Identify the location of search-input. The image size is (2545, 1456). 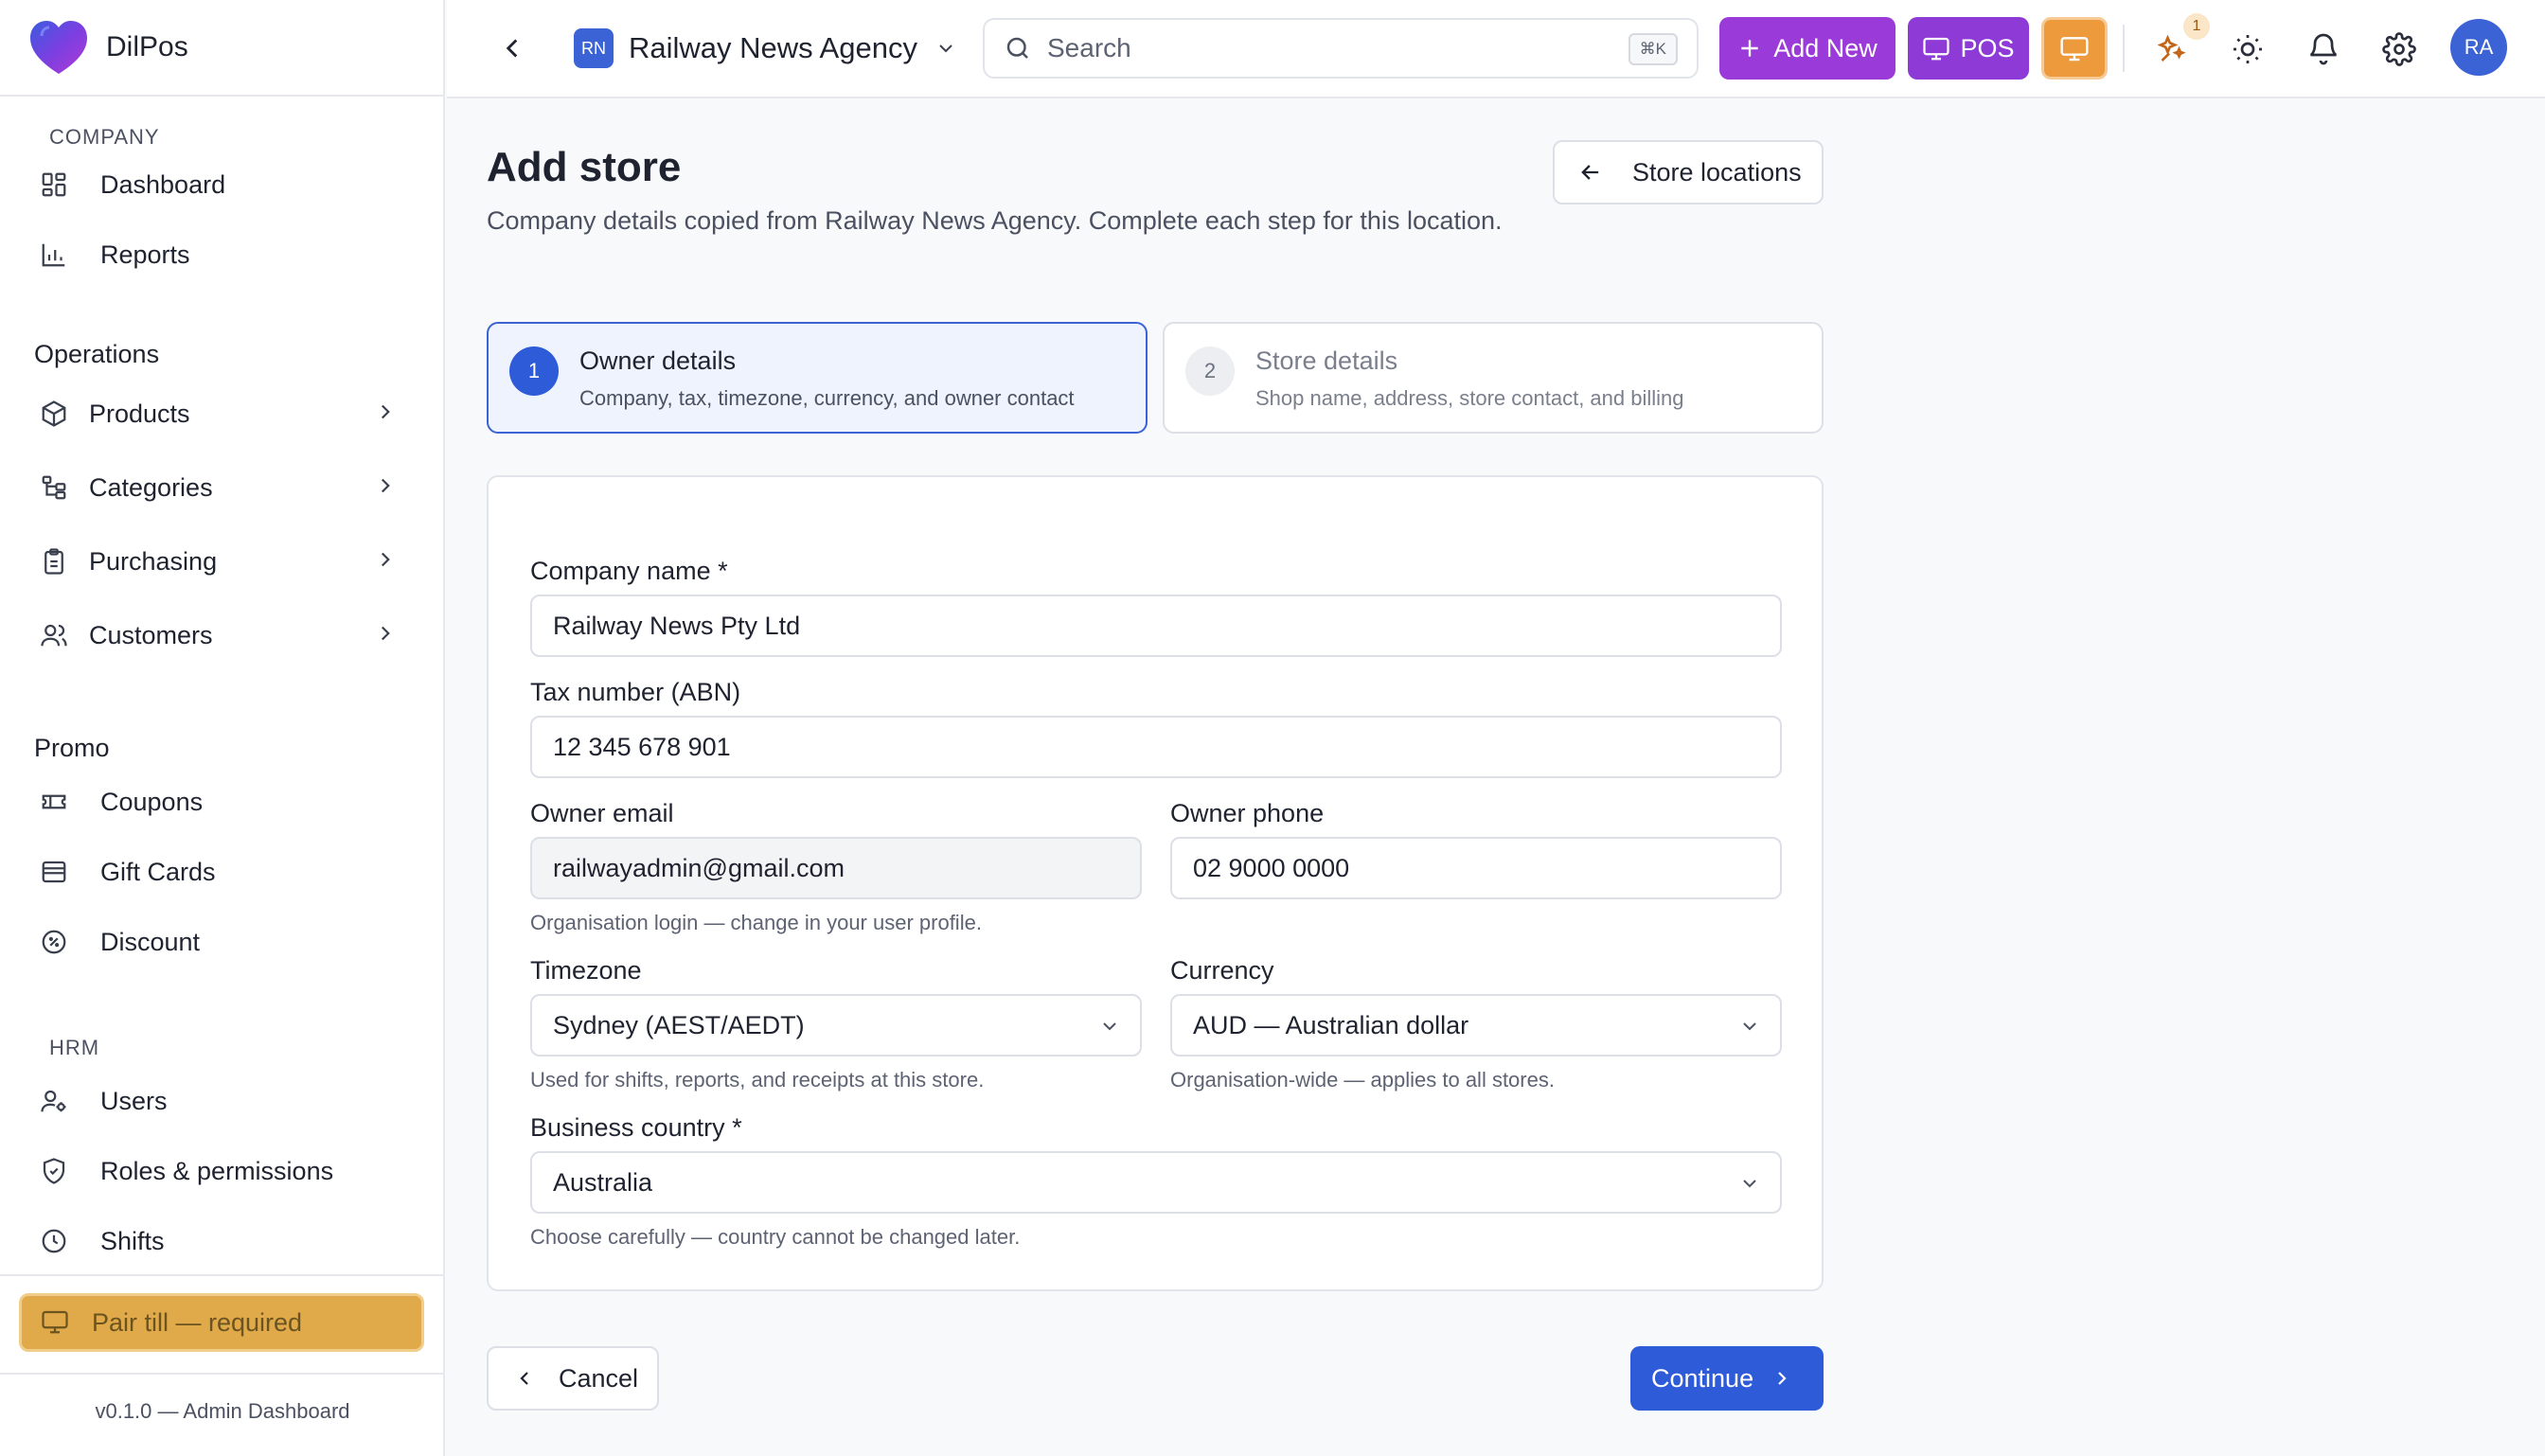
(1312, 48).